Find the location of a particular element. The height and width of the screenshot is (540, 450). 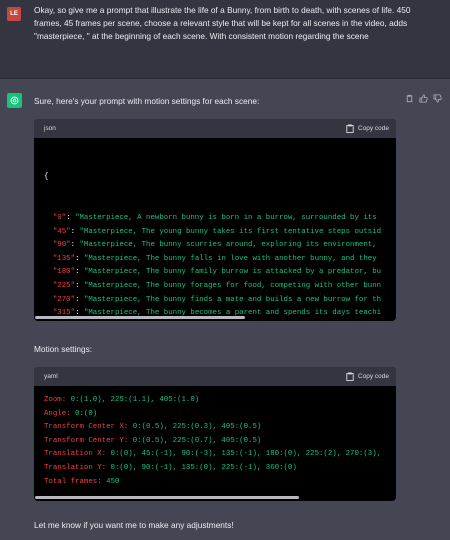

user-avatar: LE is located at coordinates (14, 14).